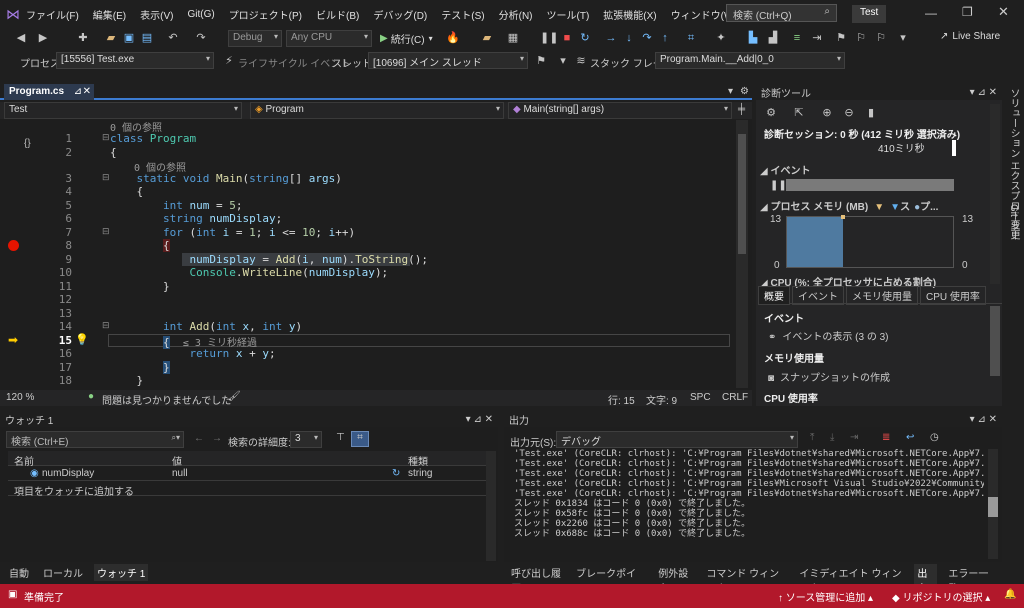 This screenshot has width=1024, height=608. I want to click on menu-item: ビルド(B), so click(337, 14).